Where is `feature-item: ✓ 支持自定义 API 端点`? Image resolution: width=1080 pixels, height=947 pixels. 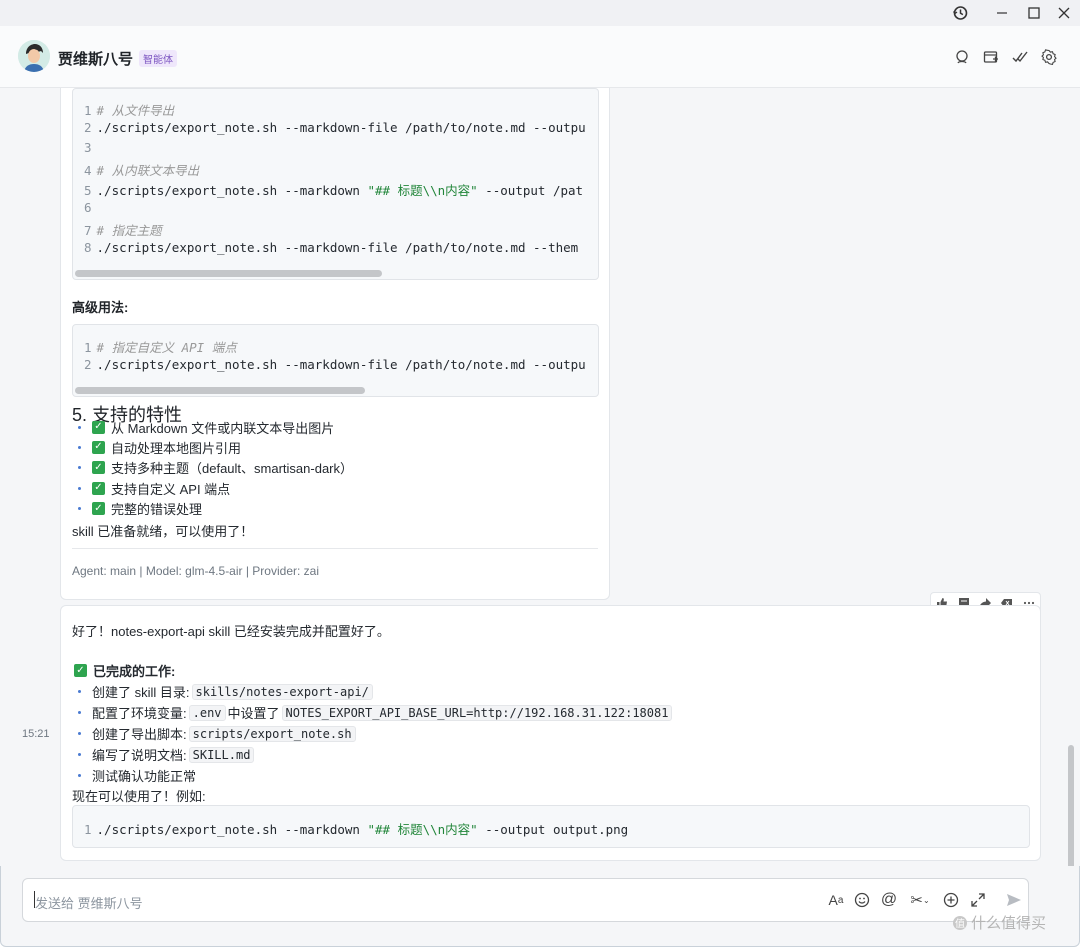 feature-item: ✓ 支持自定义 API 端点 is located at coordinates (154, 488).